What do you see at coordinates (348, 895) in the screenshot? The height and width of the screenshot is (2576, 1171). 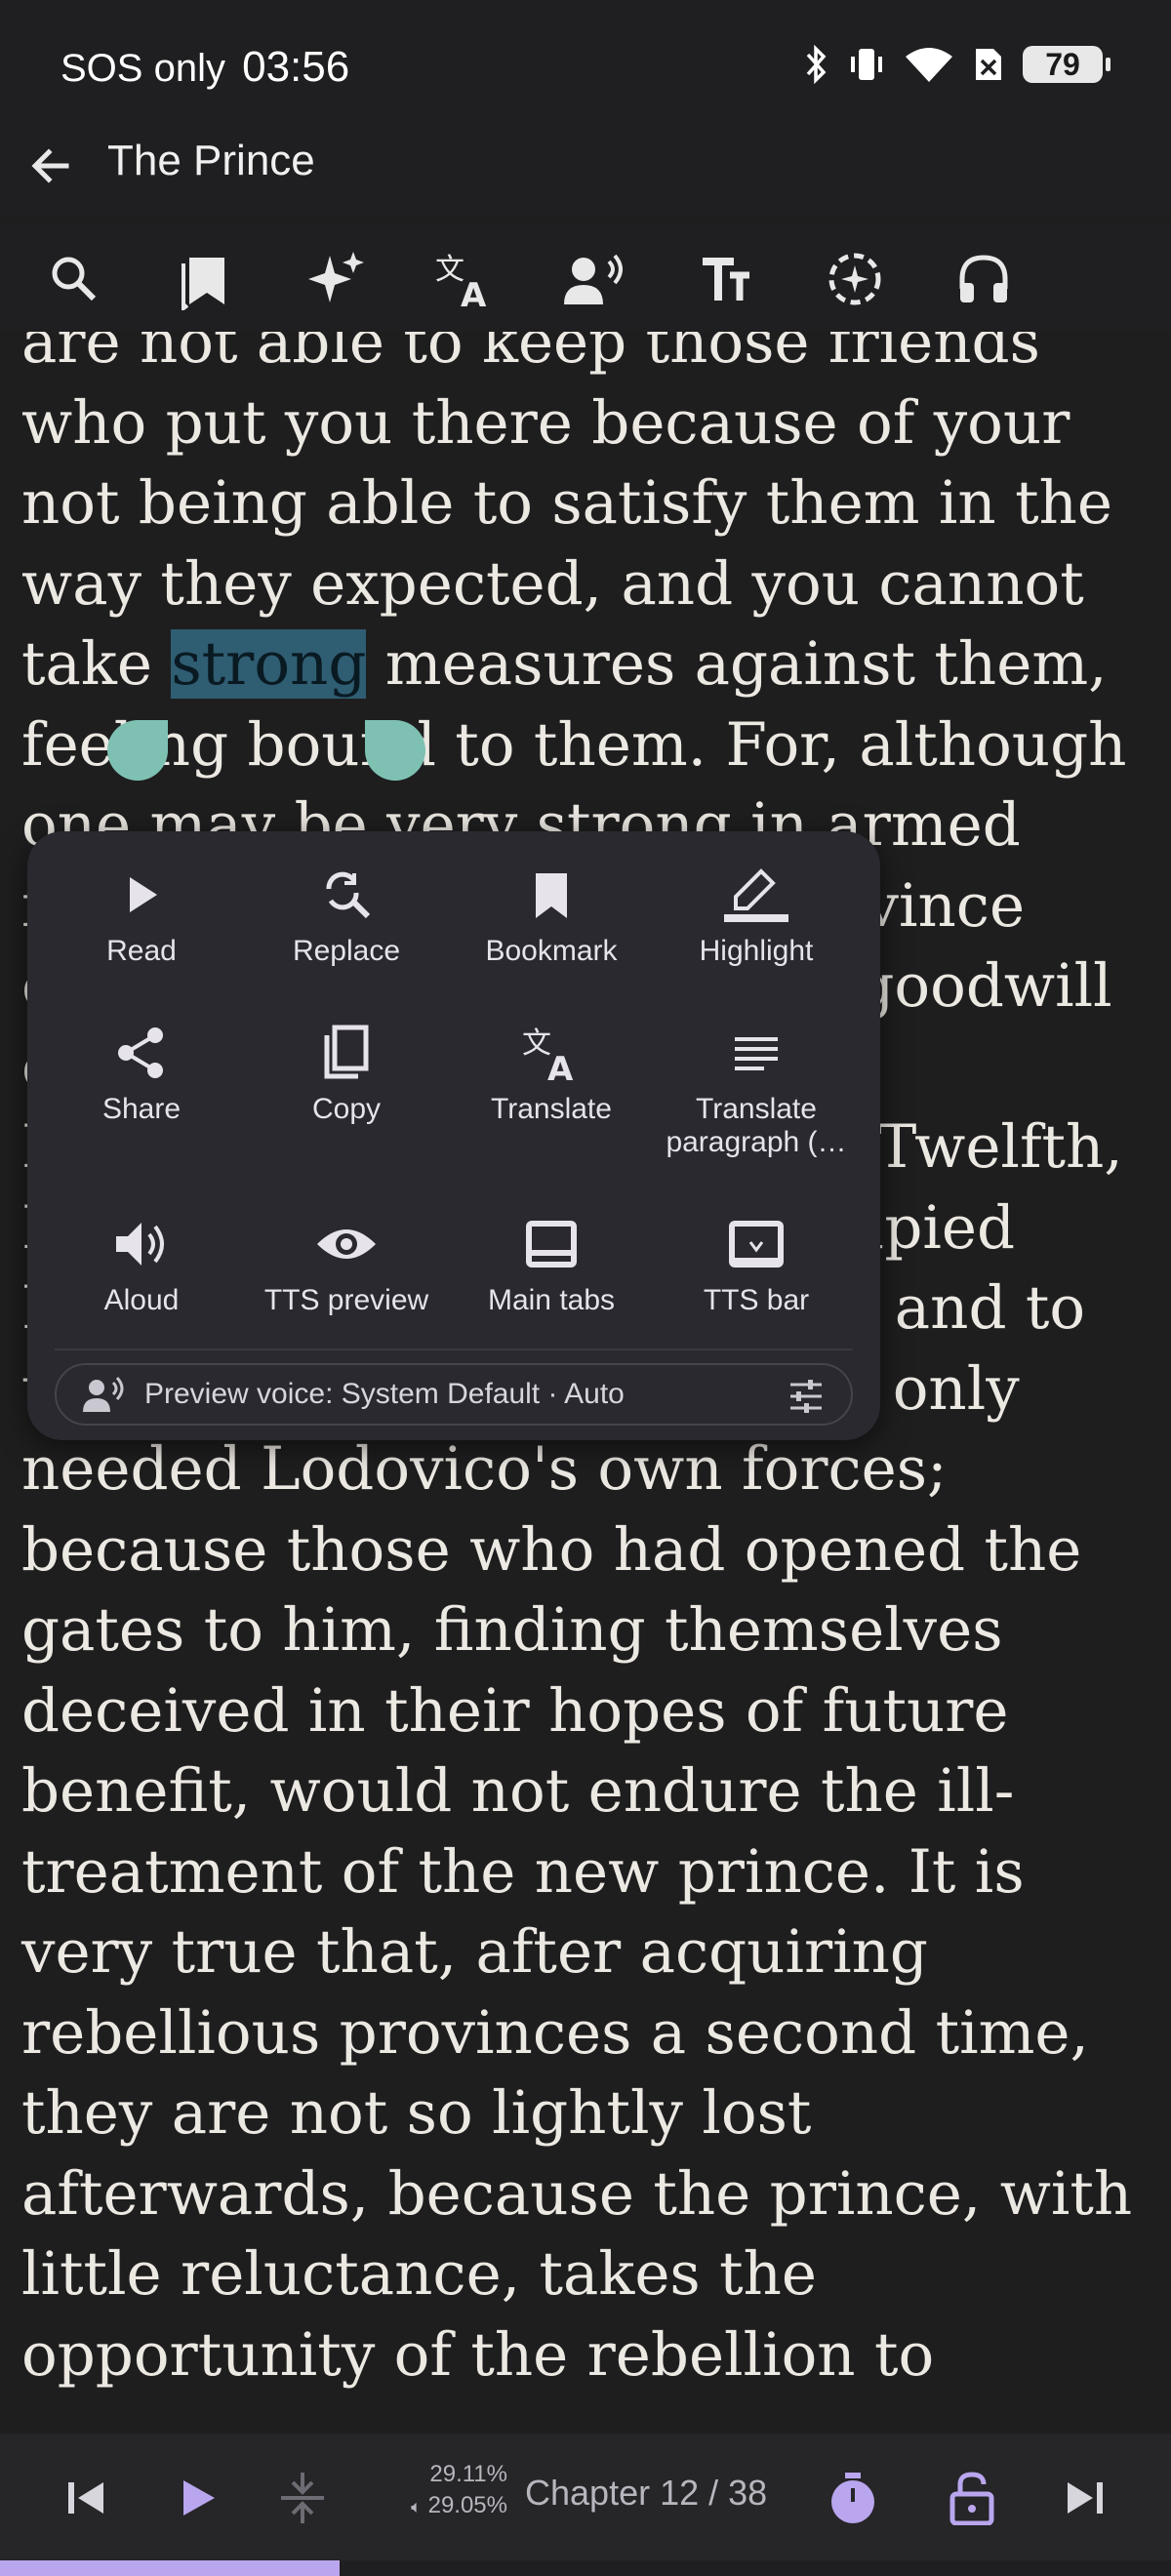 I see `find-replace-icon` at bounding box center [348, 895].